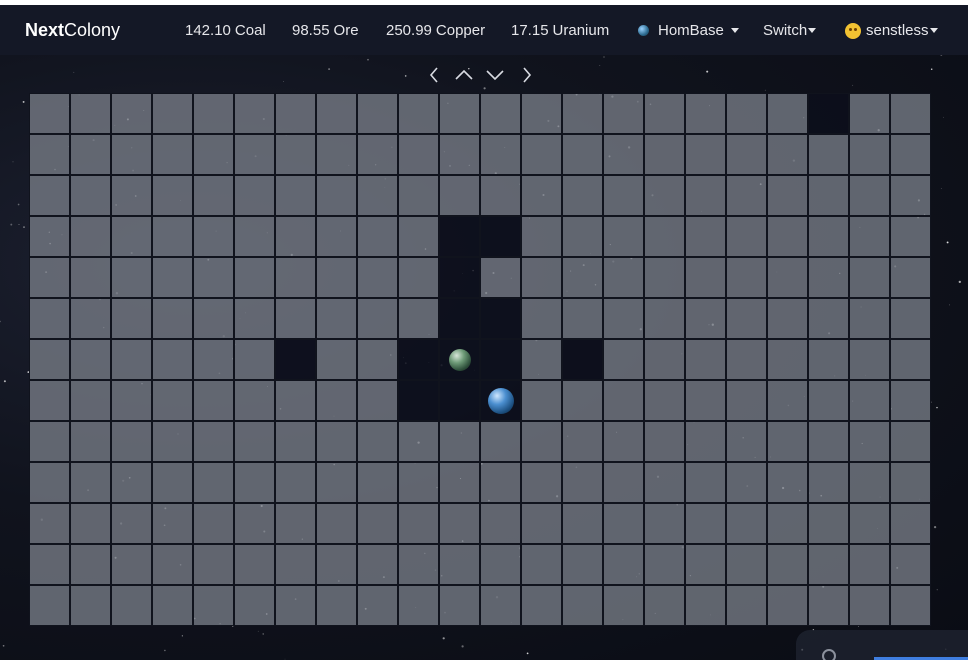 Image resolution: width=968 pixels, height=660 pixels. I want to click on planet-dropdown: HomBase, so click(688, 30).